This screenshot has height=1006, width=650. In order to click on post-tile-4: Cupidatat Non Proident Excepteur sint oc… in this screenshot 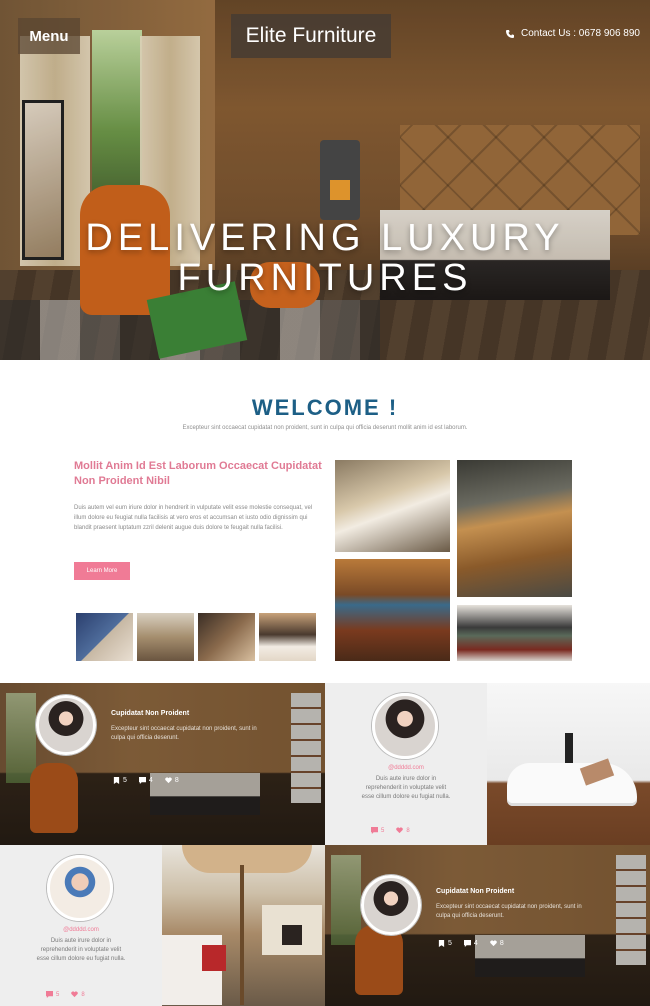, I will do `click(487, 925)`.